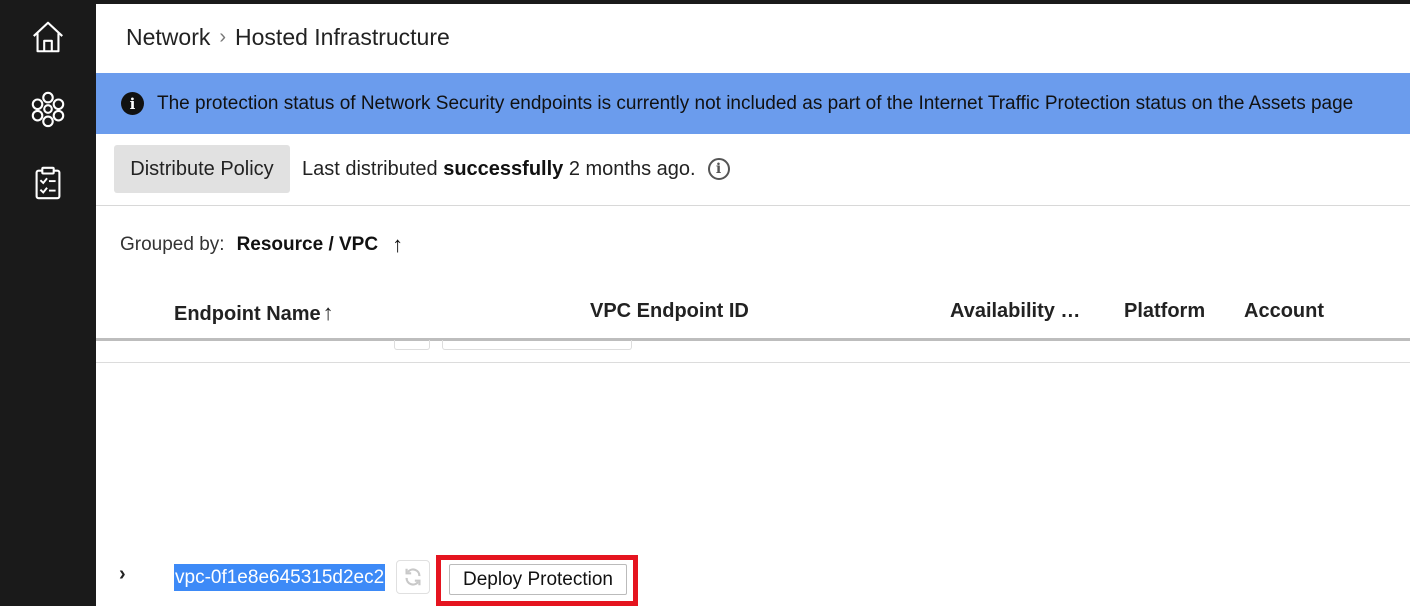 The width and height of the screenshot is (1410, 606). I want to click on column-header-account: Account, so click(1284, 311).